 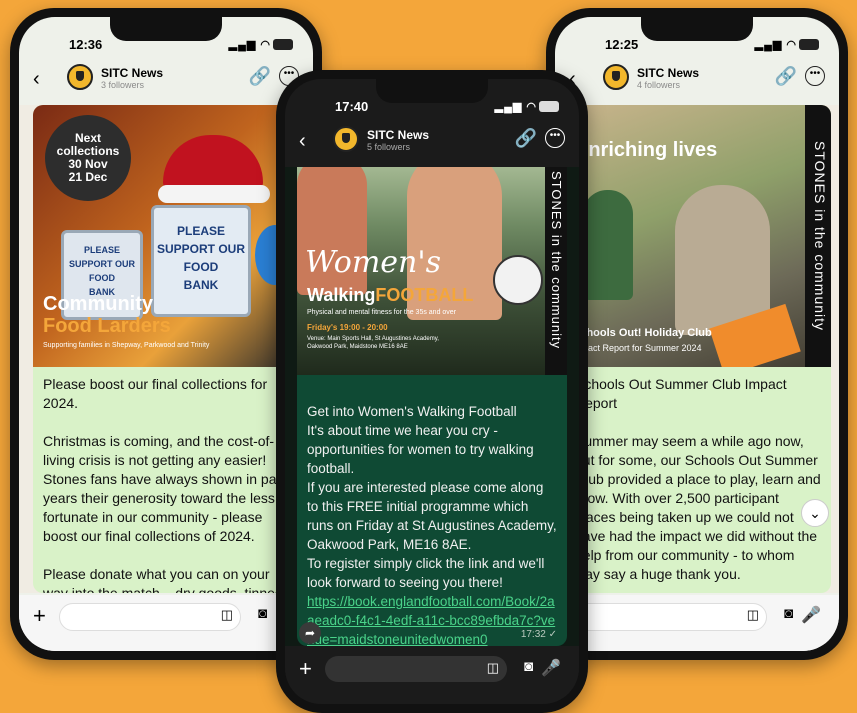 I want to click on can-right: PLEASE SUPPORT OUR FOOD BANK, so click(x=201, y=261).